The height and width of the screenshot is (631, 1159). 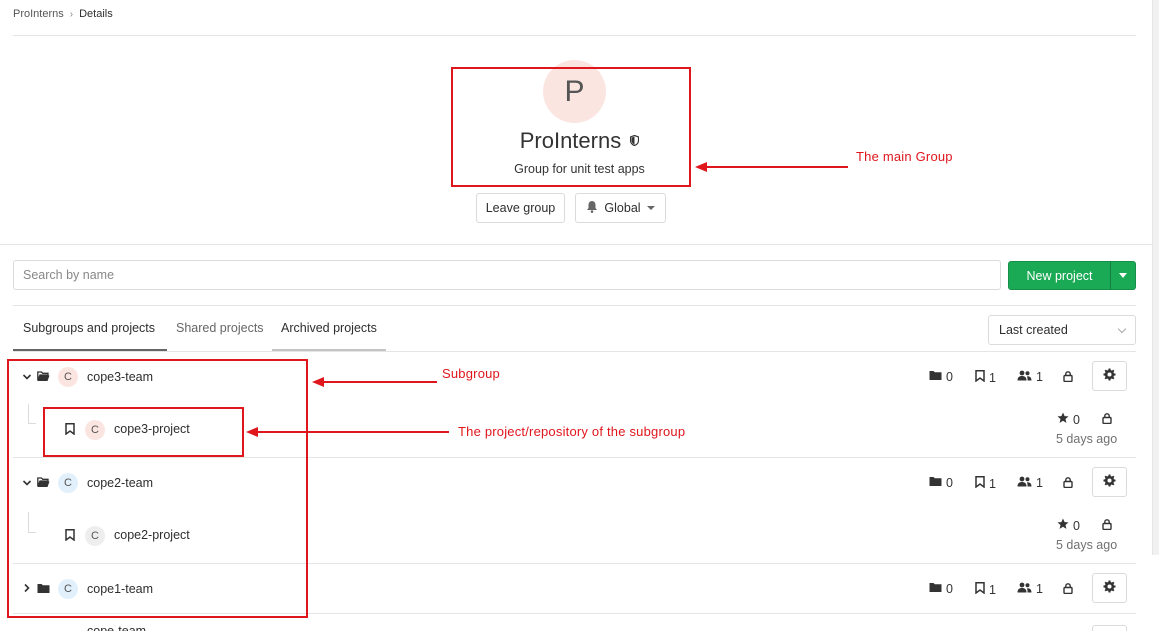 I want to click on new-project-dropdown-toggle, so click(x=1123, y=275).